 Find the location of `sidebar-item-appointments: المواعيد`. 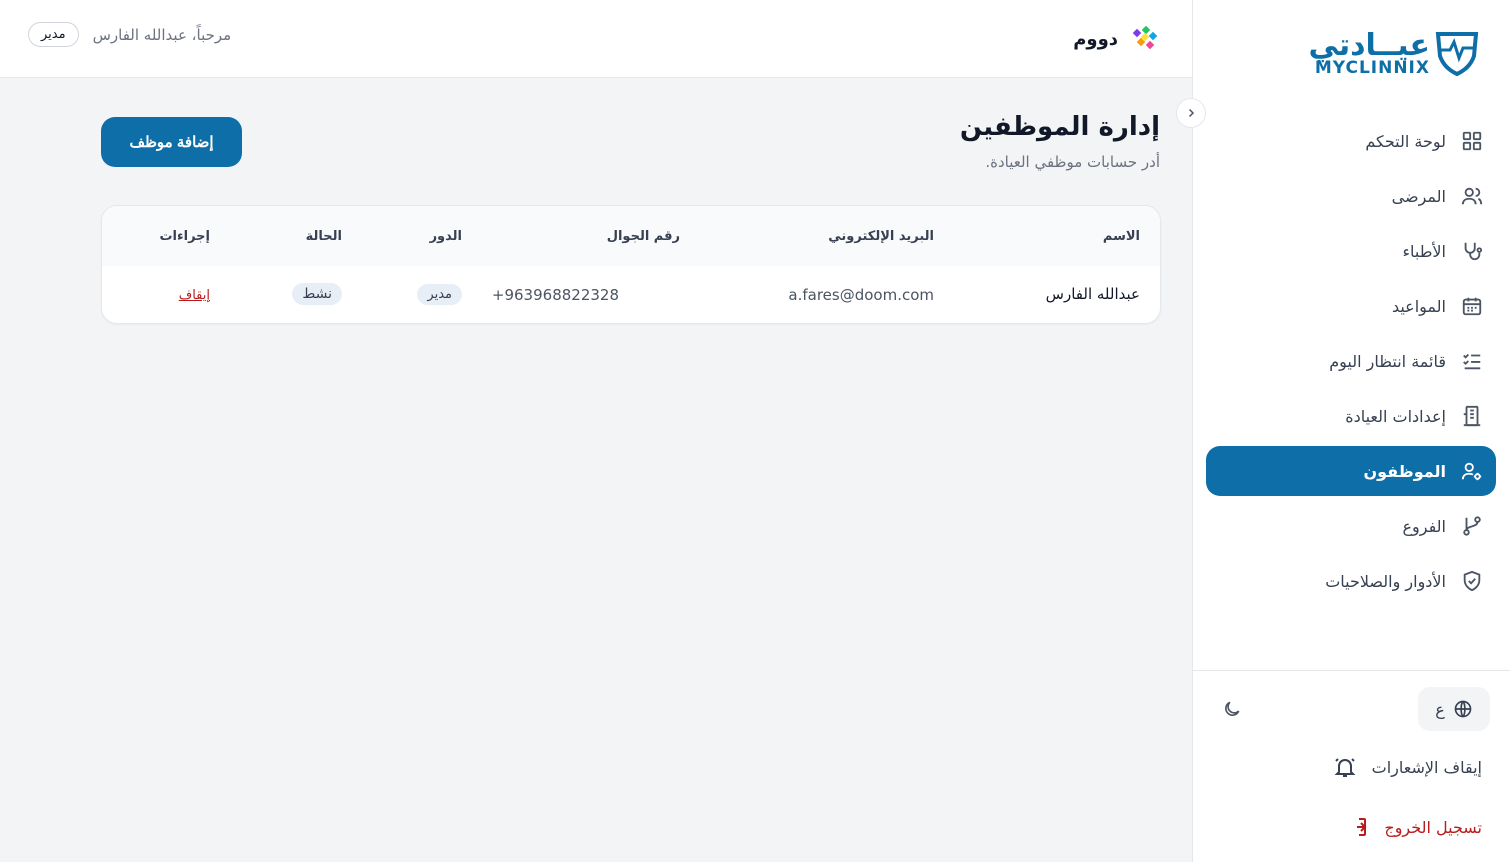

sidebar-item-appointments: المواعيد is located at coordinates (1351, 306).